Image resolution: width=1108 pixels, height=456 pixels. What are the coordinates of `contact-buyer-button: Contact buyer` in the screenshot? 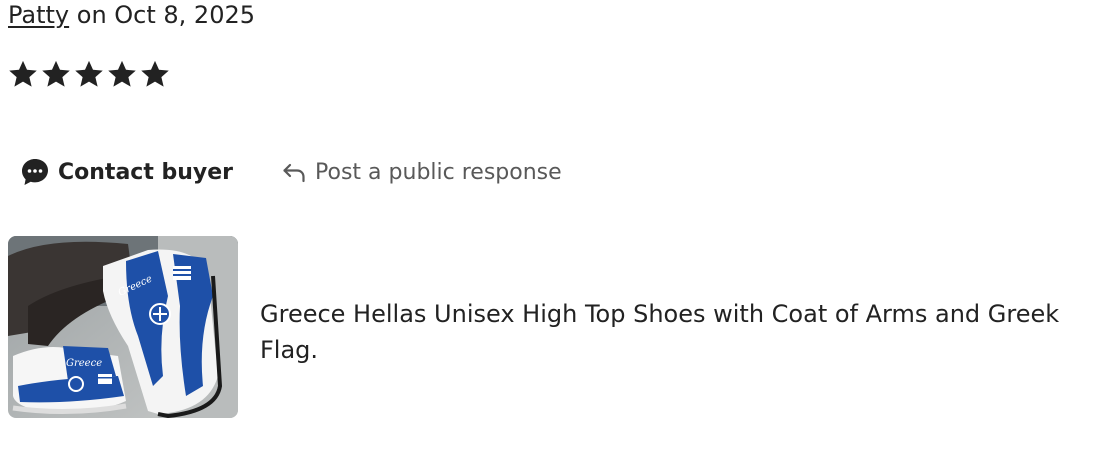 It's located at (126, 172).